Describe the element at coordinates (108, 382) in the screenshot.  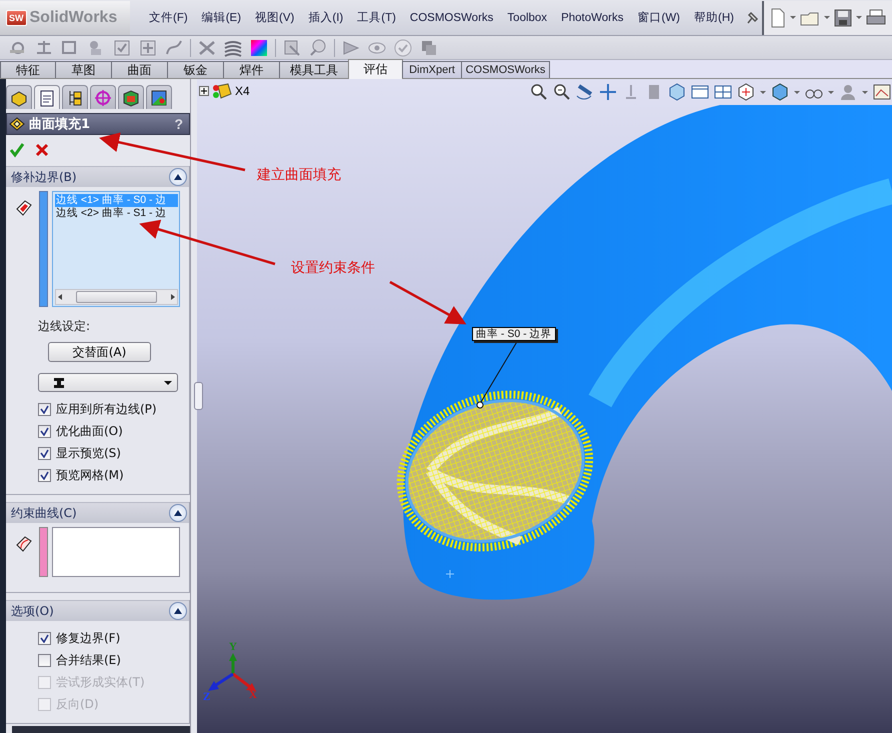
I see `type-dropdown` at that location.